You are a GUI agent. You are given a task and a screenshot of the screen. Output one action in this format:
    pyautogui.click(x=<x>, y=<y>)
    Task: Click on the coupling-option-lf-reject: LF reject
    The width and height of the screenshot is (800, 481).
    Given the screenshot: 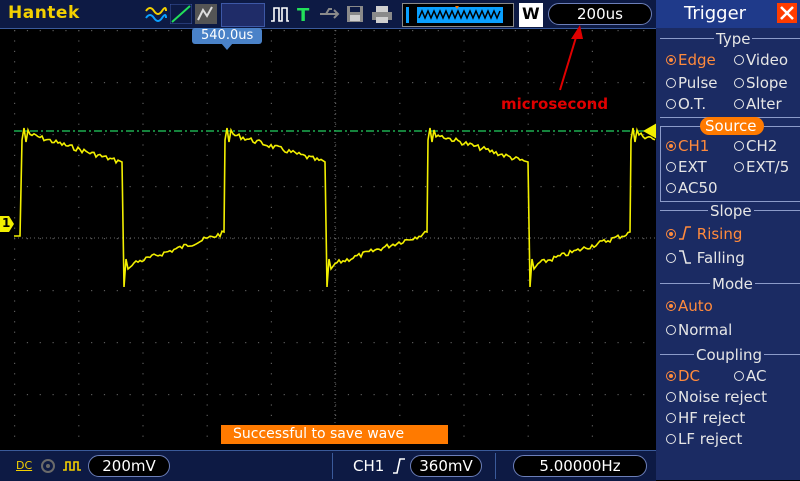 What is the action you would take?
    pyautogui.click(x=704, y=439)
    